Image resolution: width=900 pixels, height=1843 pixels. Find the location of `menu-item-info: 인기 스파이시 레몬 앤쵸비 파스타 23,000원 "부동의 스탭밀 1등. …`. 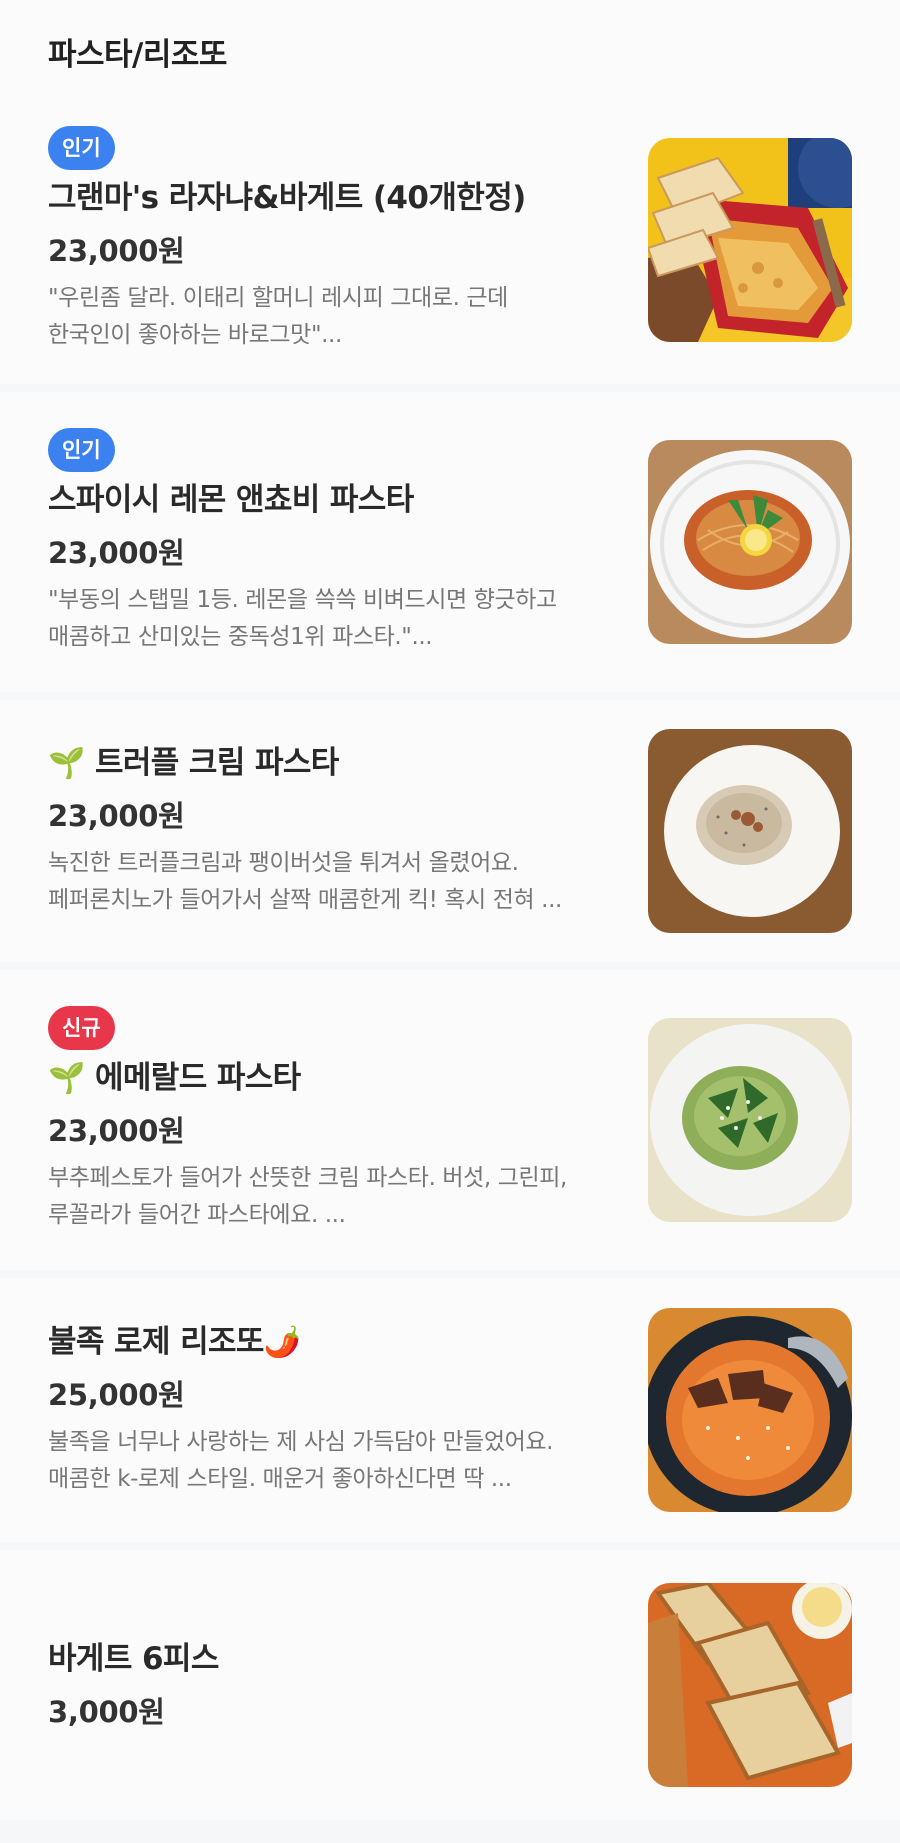

menu-item-info: 인기 스파이시 레몬 앤쵸비 파스타 23,000원 "부동의 스탭밀 1등. … is located at coordinates (348, 542).